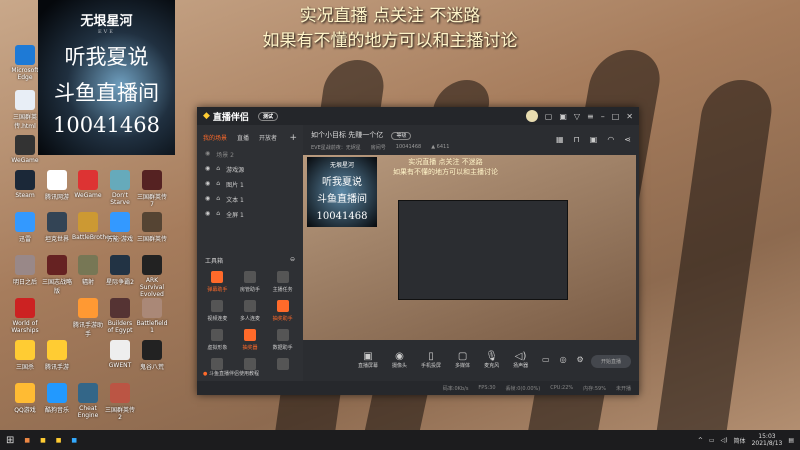 The image size is (800, 450). Describe the element at coordinates (152, 227) in the screenshot. I see `desktop-icon: 三国群英传` at that location.